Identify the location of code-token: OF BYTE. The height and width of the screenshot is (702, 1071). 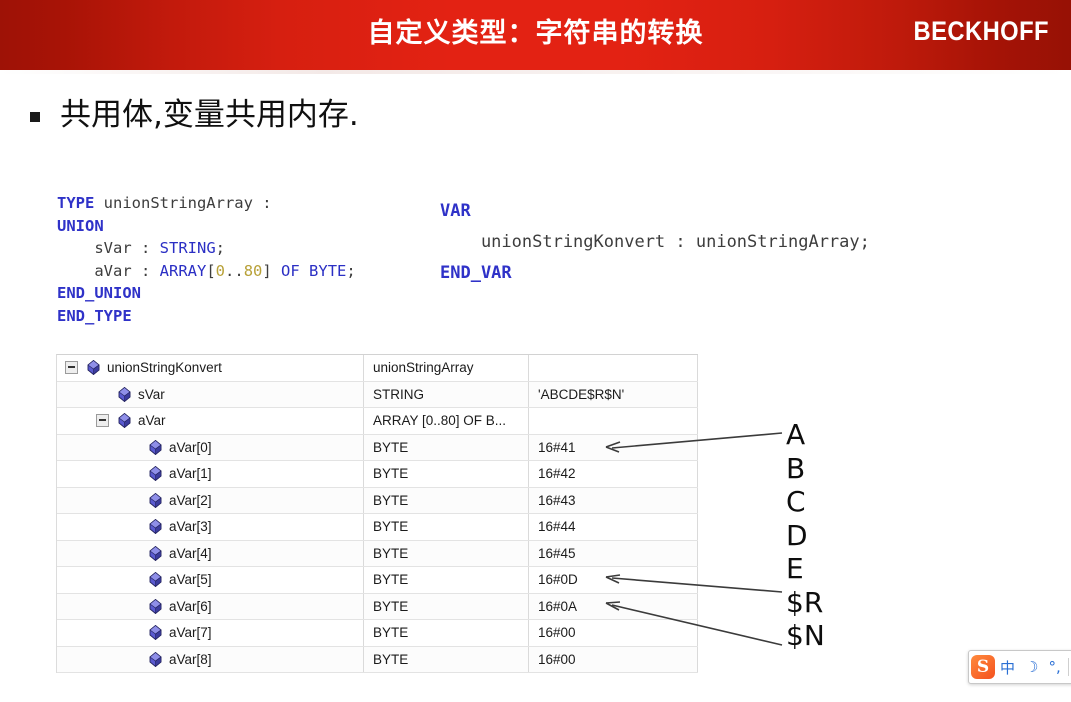
(314, 270).